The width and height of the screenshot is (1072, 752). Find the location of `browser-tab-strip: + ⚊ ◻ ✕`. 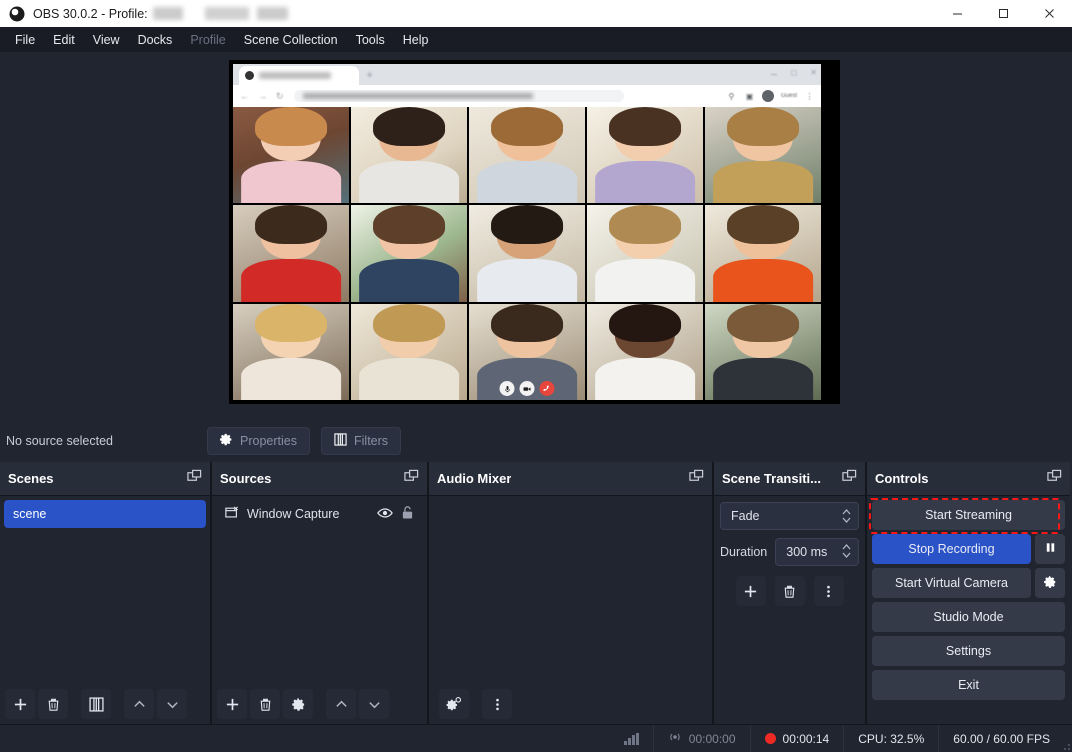

browser-tab-strip: + ⚊ ◻ ✕ is located at coordinates (527, 74).